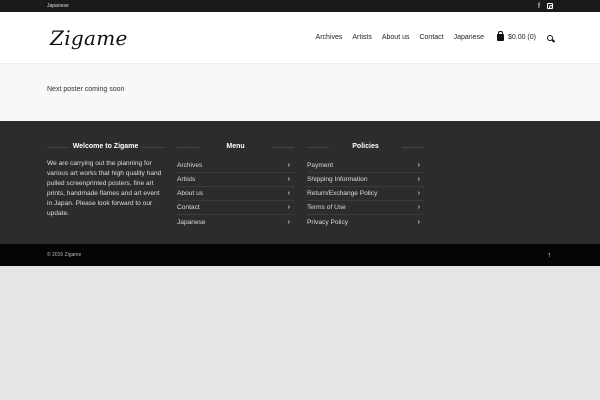 The height and width of the screenshot is (400, 600). I want to click on footer-menu-item-japanese: Japanese ›, so click(235, 222).